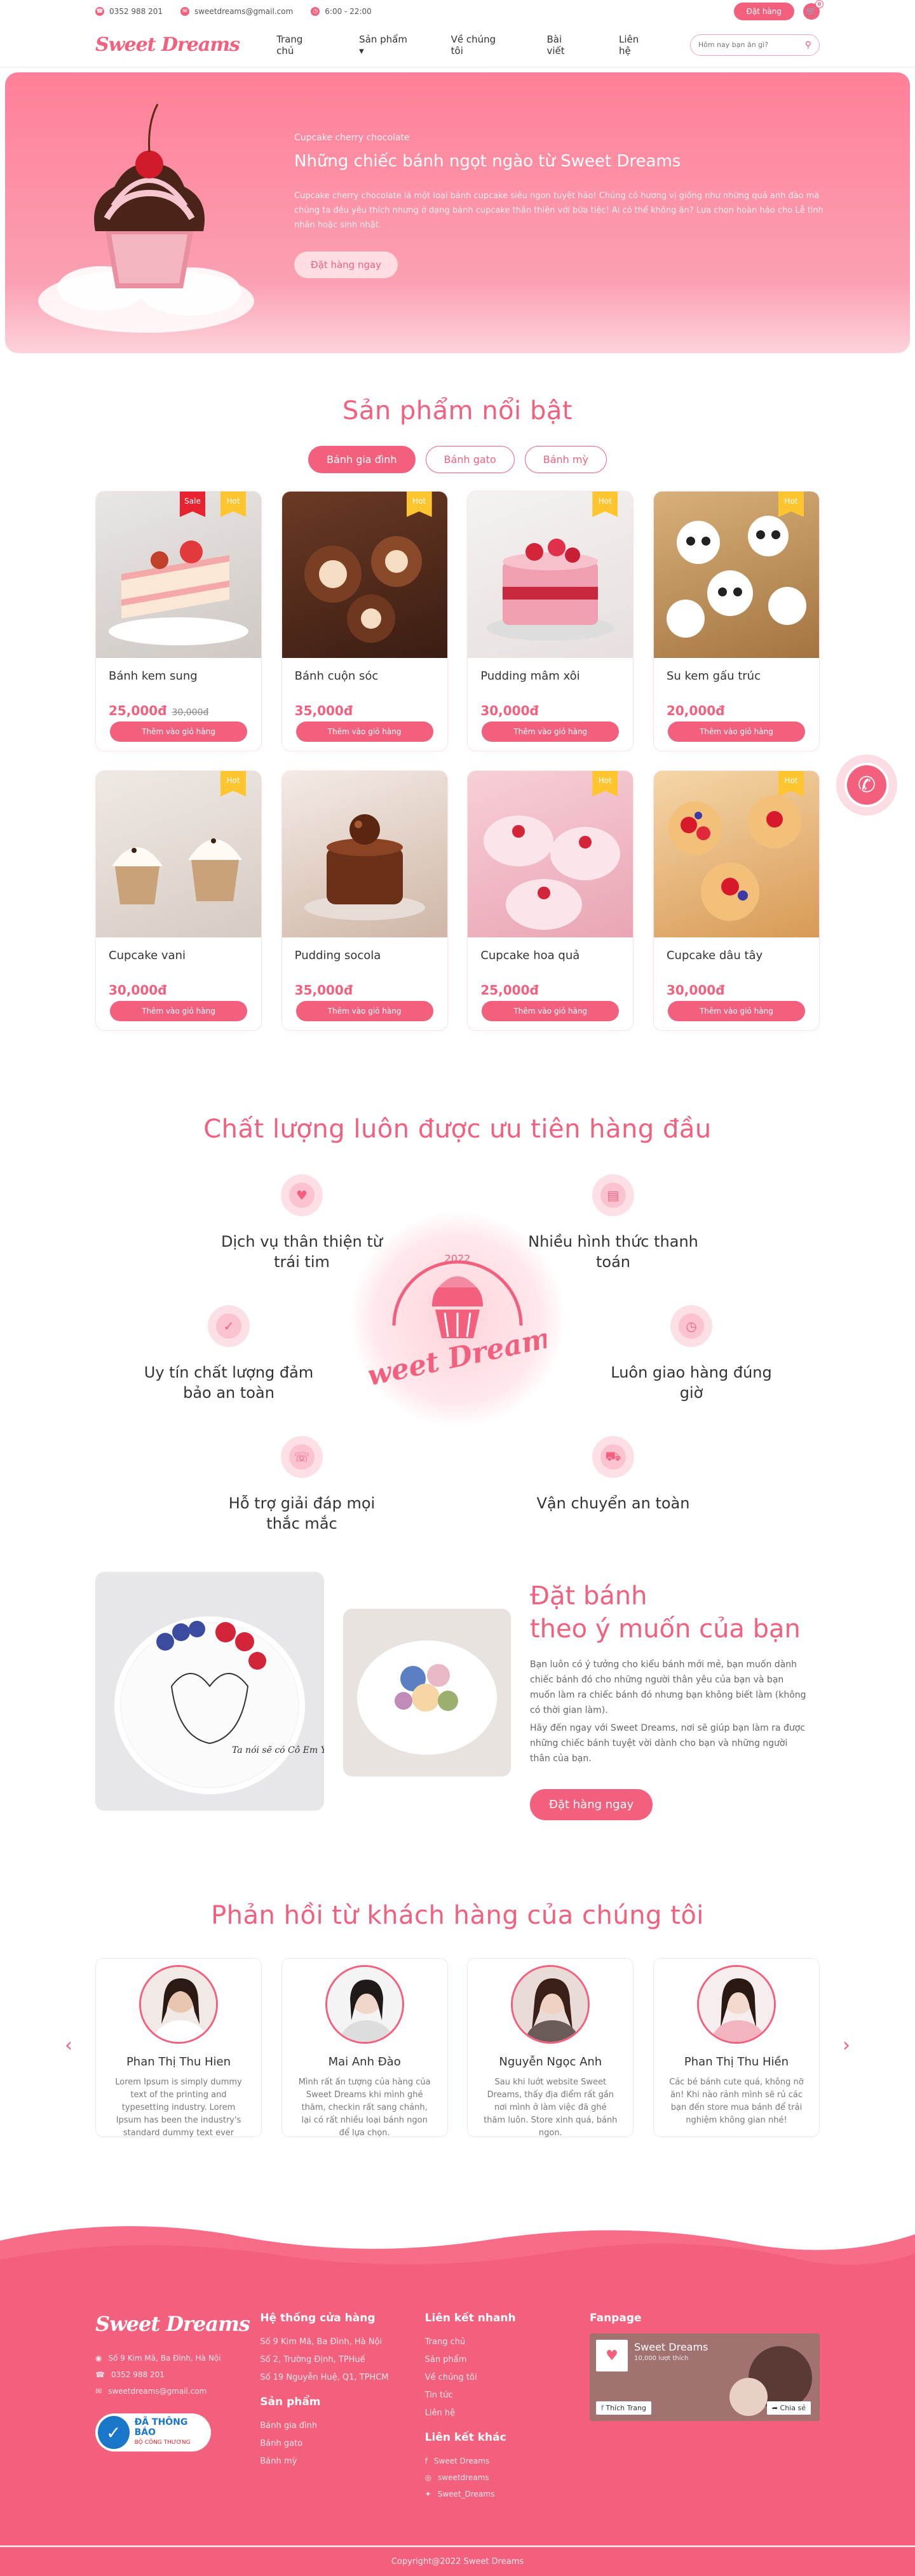 The image size is (915, 2576). Describe the element at coordinates (178, 2062) in the screenshot. I see `reviewer-name: Phan Thị Thu Hien` at that location.